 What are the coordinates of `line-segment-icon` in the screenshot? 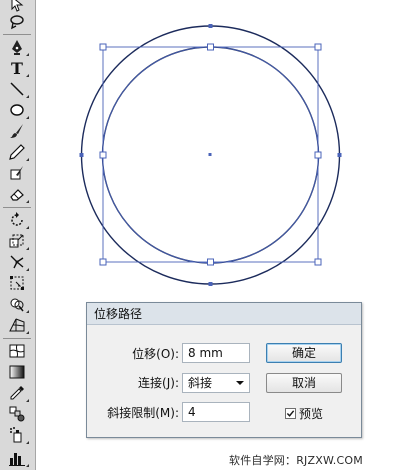 It's located at (17, 89).